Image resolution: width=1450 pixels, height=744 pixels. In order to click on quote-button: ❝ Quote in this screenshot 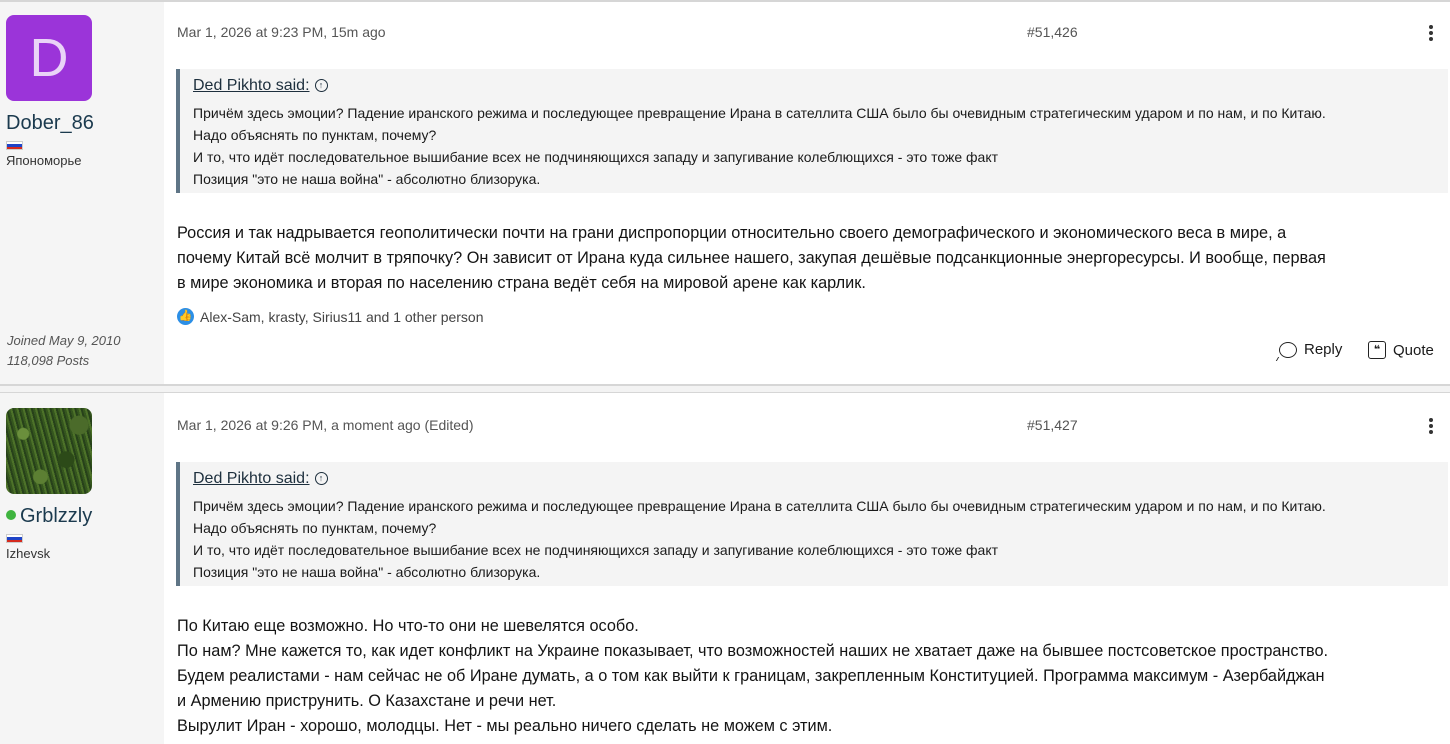, I will do `click(1401, 350)`.